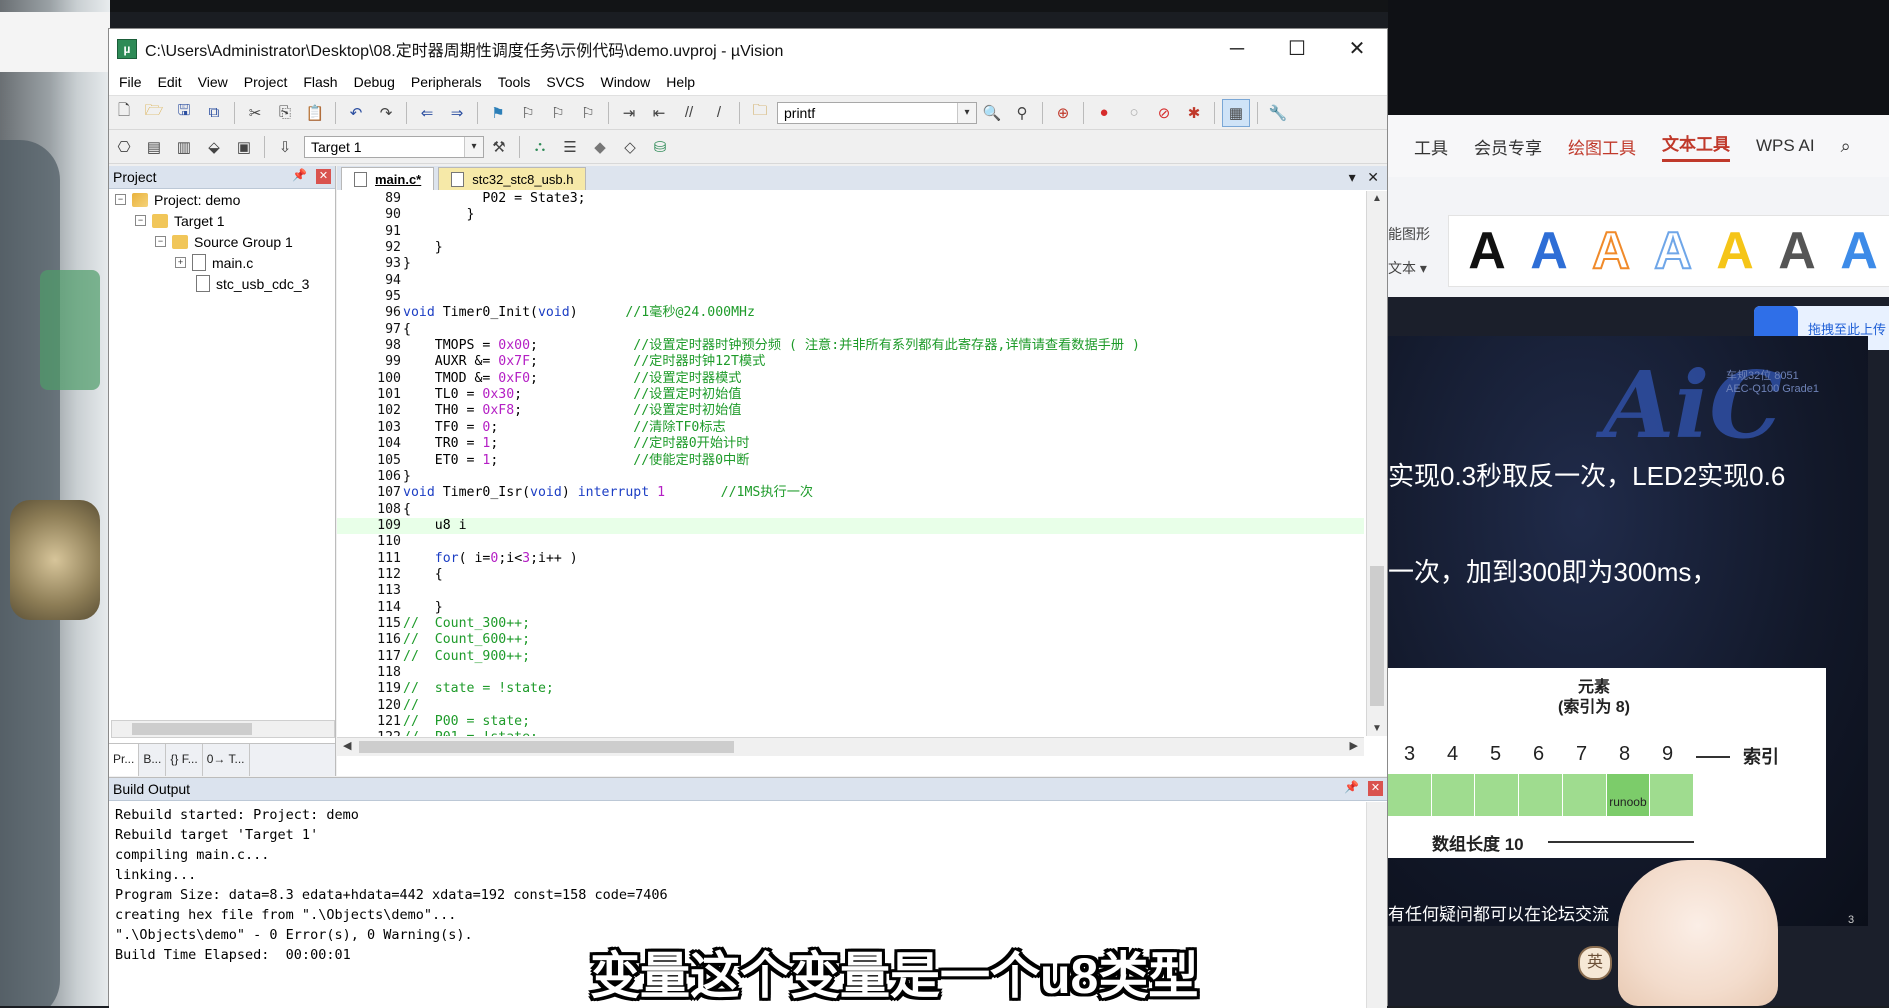 Image resolution: width=1889 pixels, height=1008 pixels. Describe the element at coordinates (850, 722) in the screenshot. I see `code-line: 121// P00 = state;` at that location.